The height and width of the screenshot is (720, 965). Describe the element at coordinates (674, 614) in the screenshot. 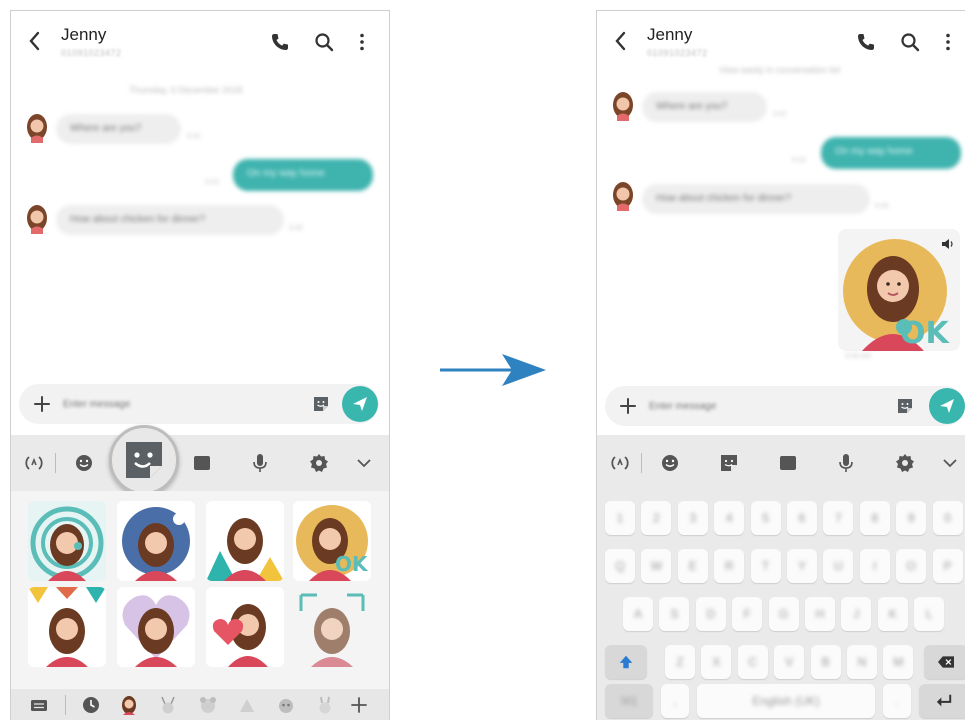

I see `key-s: S` at that location.